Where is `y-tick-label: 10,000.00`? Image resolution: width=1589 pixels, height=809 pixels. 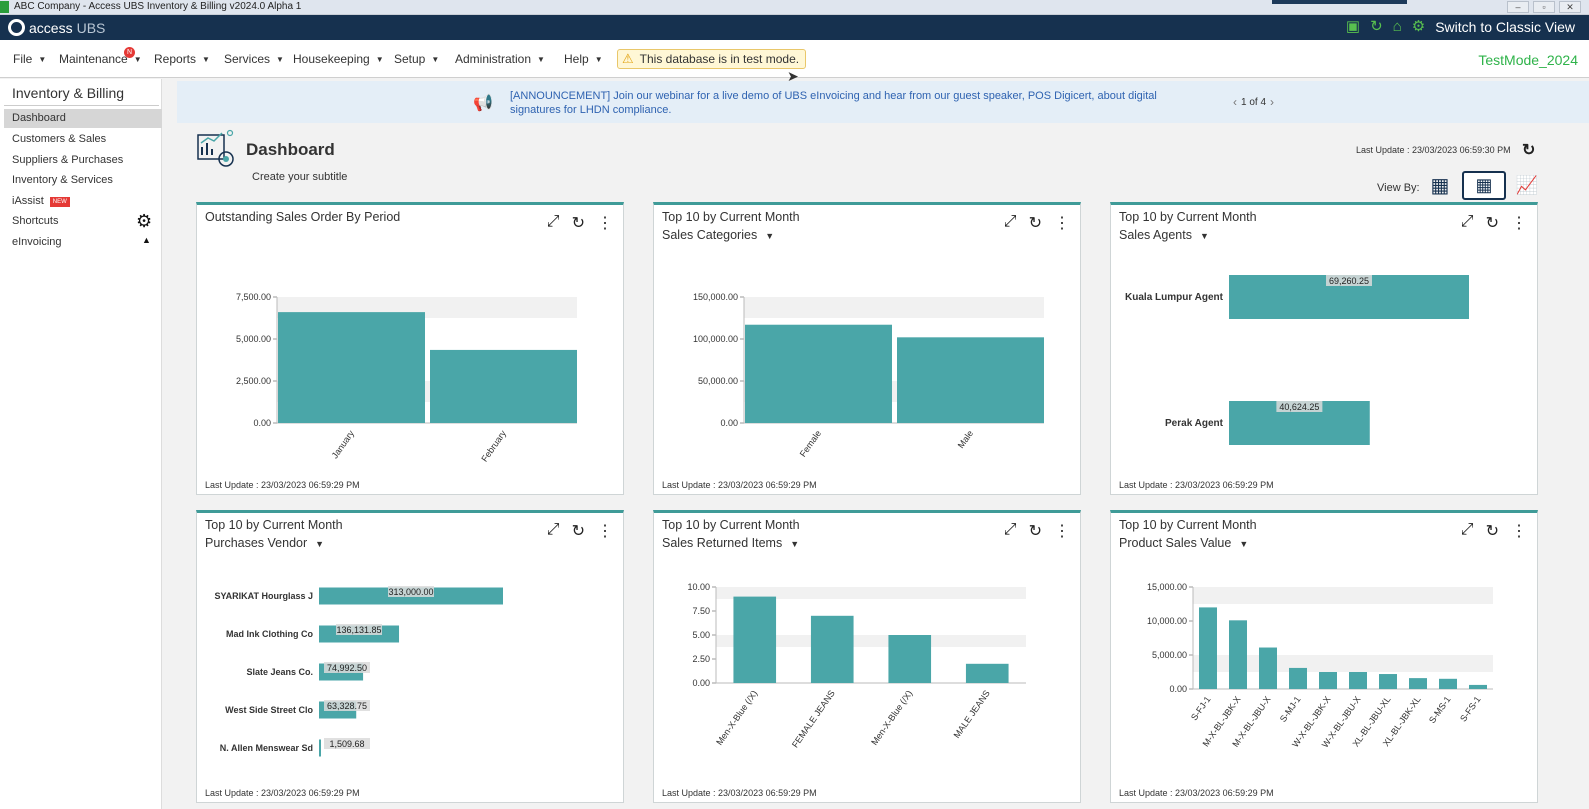
y-tick-label: 10,000.00 is located at coordinates (1167, 621).